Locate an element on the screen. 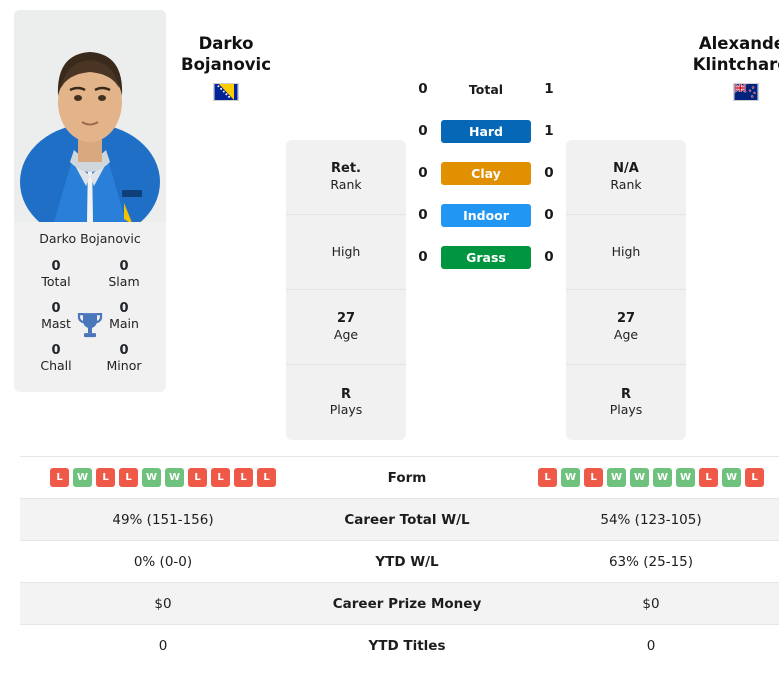  left-stat-high-label: High is located at coordinates (346, 252).